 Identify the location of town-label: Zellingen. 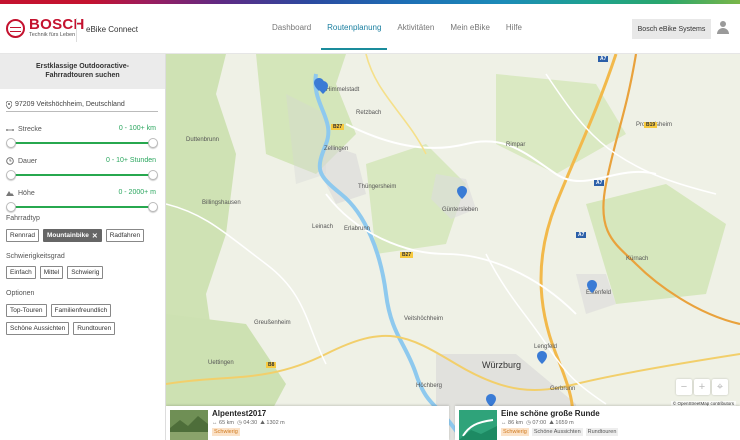
(336, 149).